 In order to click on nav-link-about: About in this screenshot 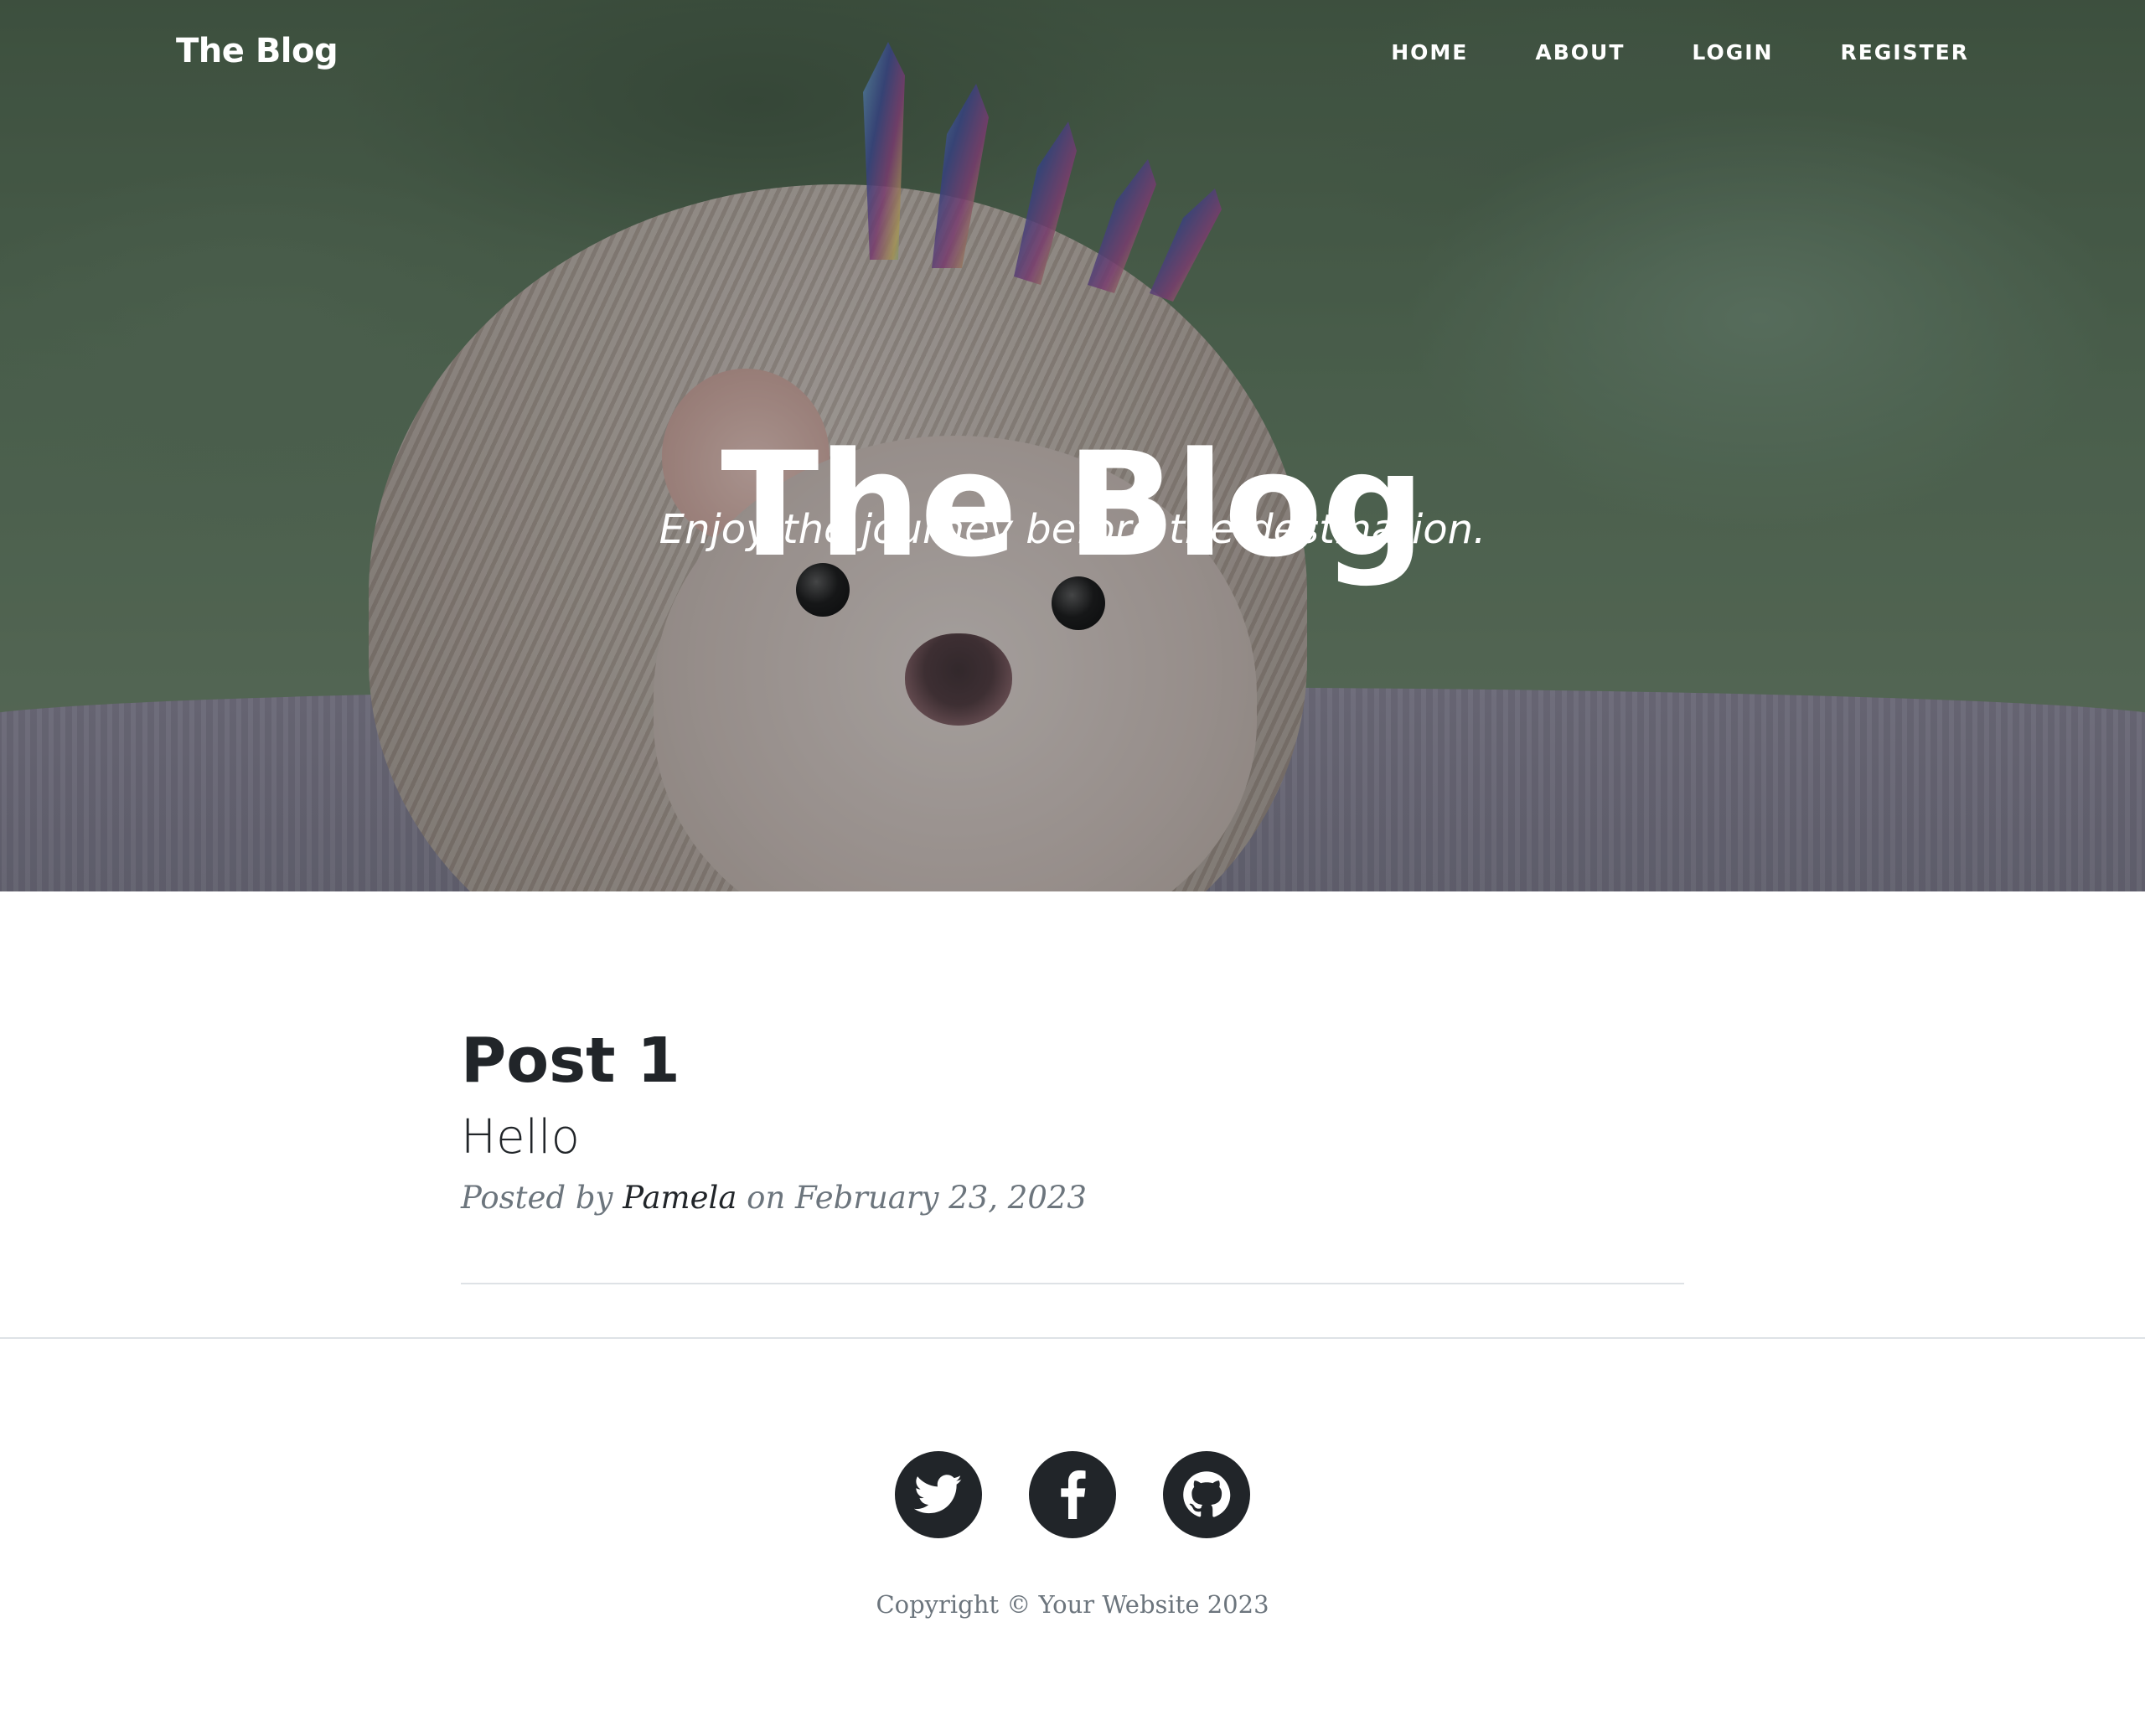, I will do `click(1580, 52)`.